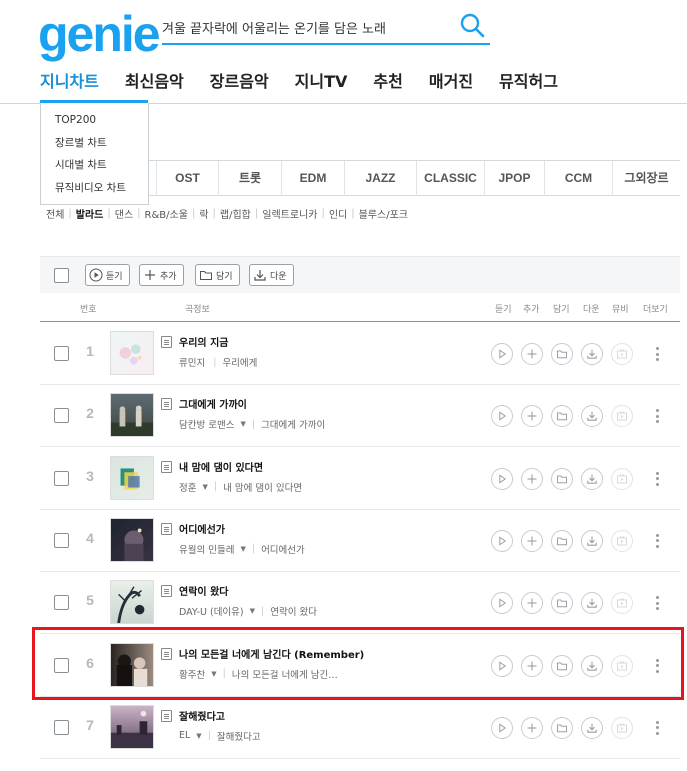 This screenshot has height=771, width=687. I want to click on album-name: 내 맘에 댐이 있다면, so click(262, 487).